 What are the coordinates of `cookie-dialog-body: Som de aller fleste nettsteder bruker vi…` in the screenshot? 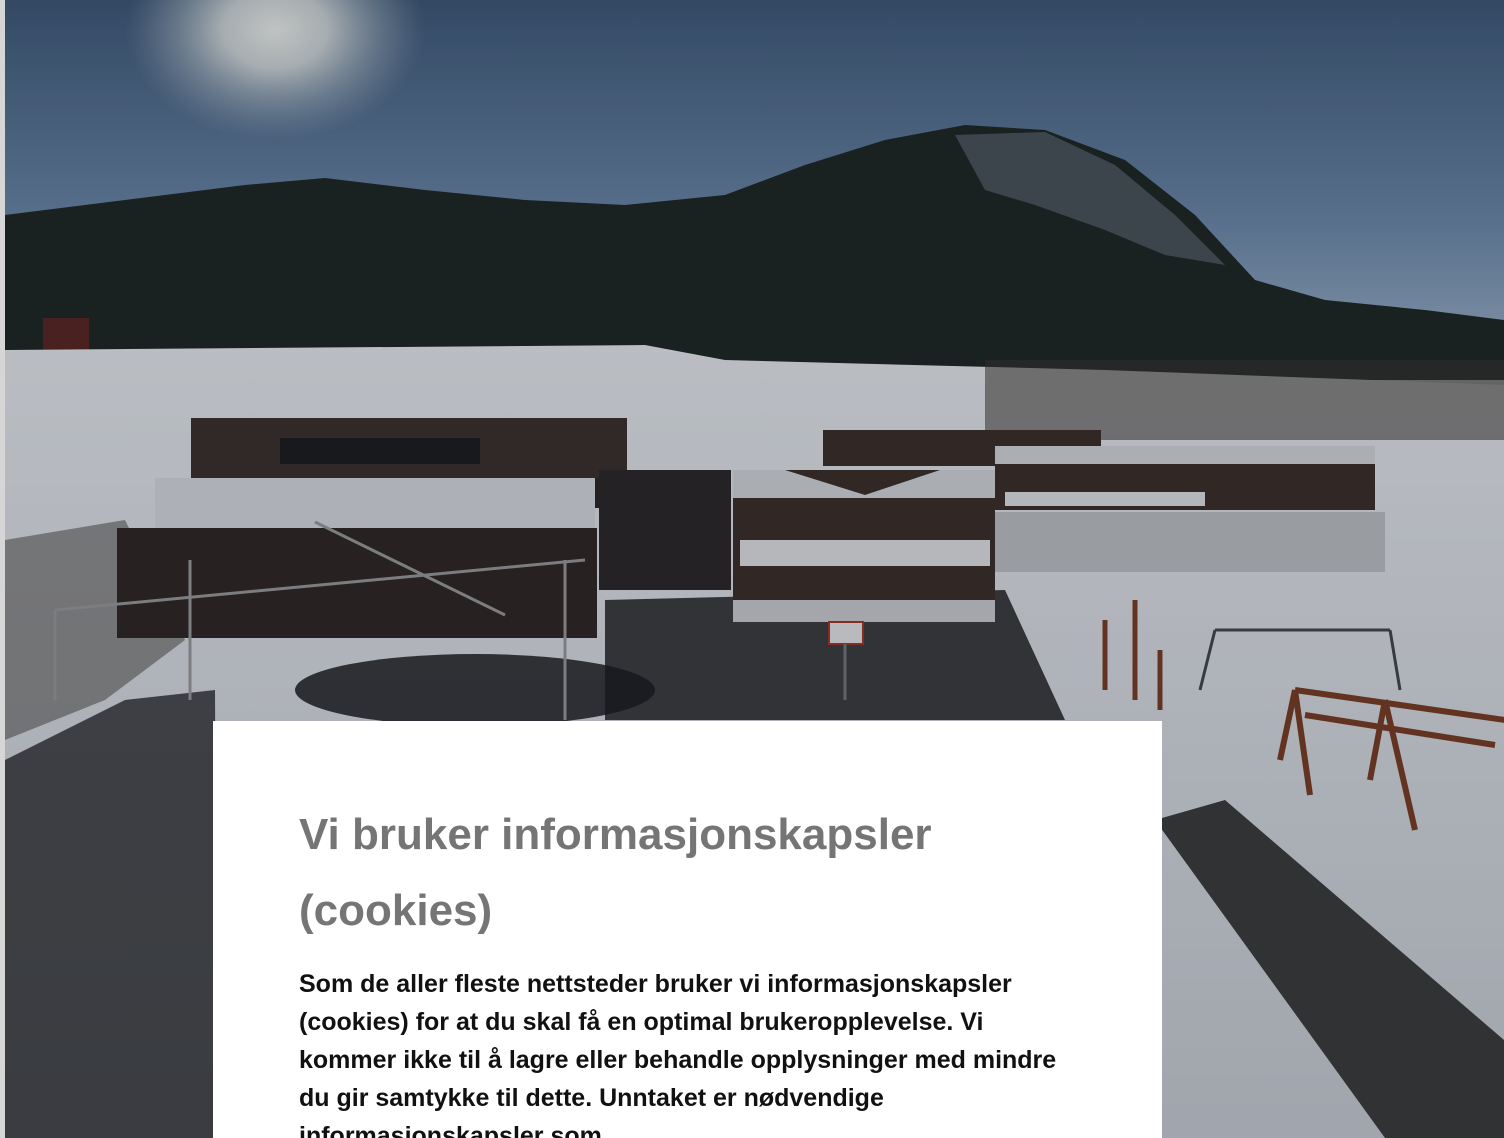 It's located at (678, 1054).